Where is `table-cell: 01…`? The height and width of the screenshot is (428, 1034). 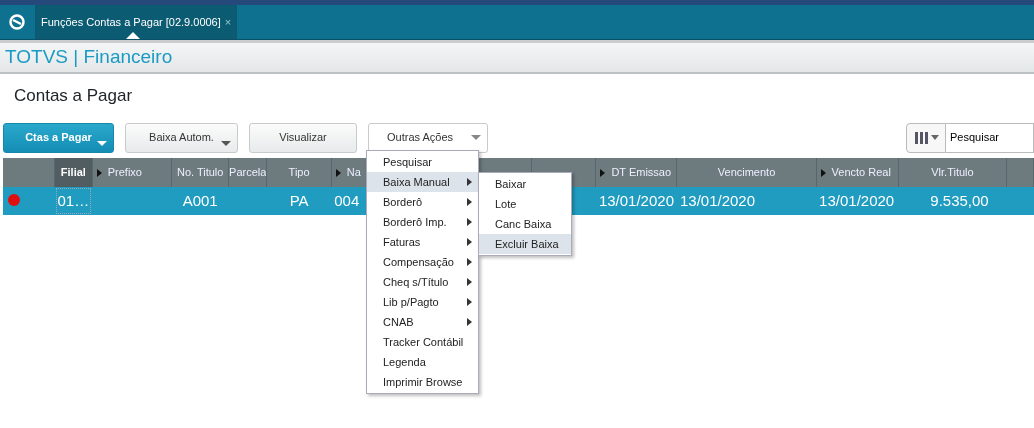 table-cell: 01… is located at coordinates (73, 200).